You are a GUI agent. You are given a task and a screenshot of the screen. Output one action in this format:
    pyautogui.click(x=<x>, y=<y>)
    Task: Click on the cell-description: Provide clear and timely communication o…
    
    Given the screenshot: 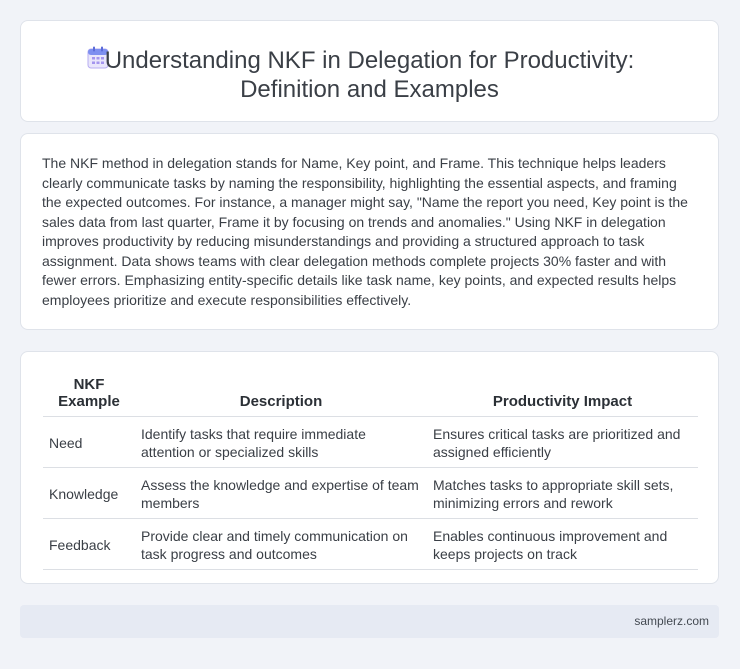 What is the action you would take?
    pyautogui.click(x=281, y=544)
    